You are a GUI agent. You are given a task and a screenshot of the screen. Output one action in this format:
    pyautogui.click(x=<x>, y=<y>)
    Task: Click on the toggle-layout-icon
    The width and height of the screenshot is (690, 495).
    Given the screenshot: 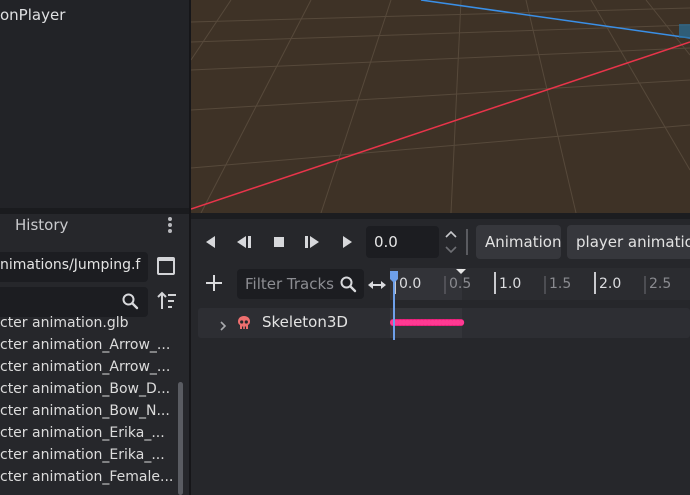 What is the action you would take?
    pyautogui.click(x=166, y=266)
    